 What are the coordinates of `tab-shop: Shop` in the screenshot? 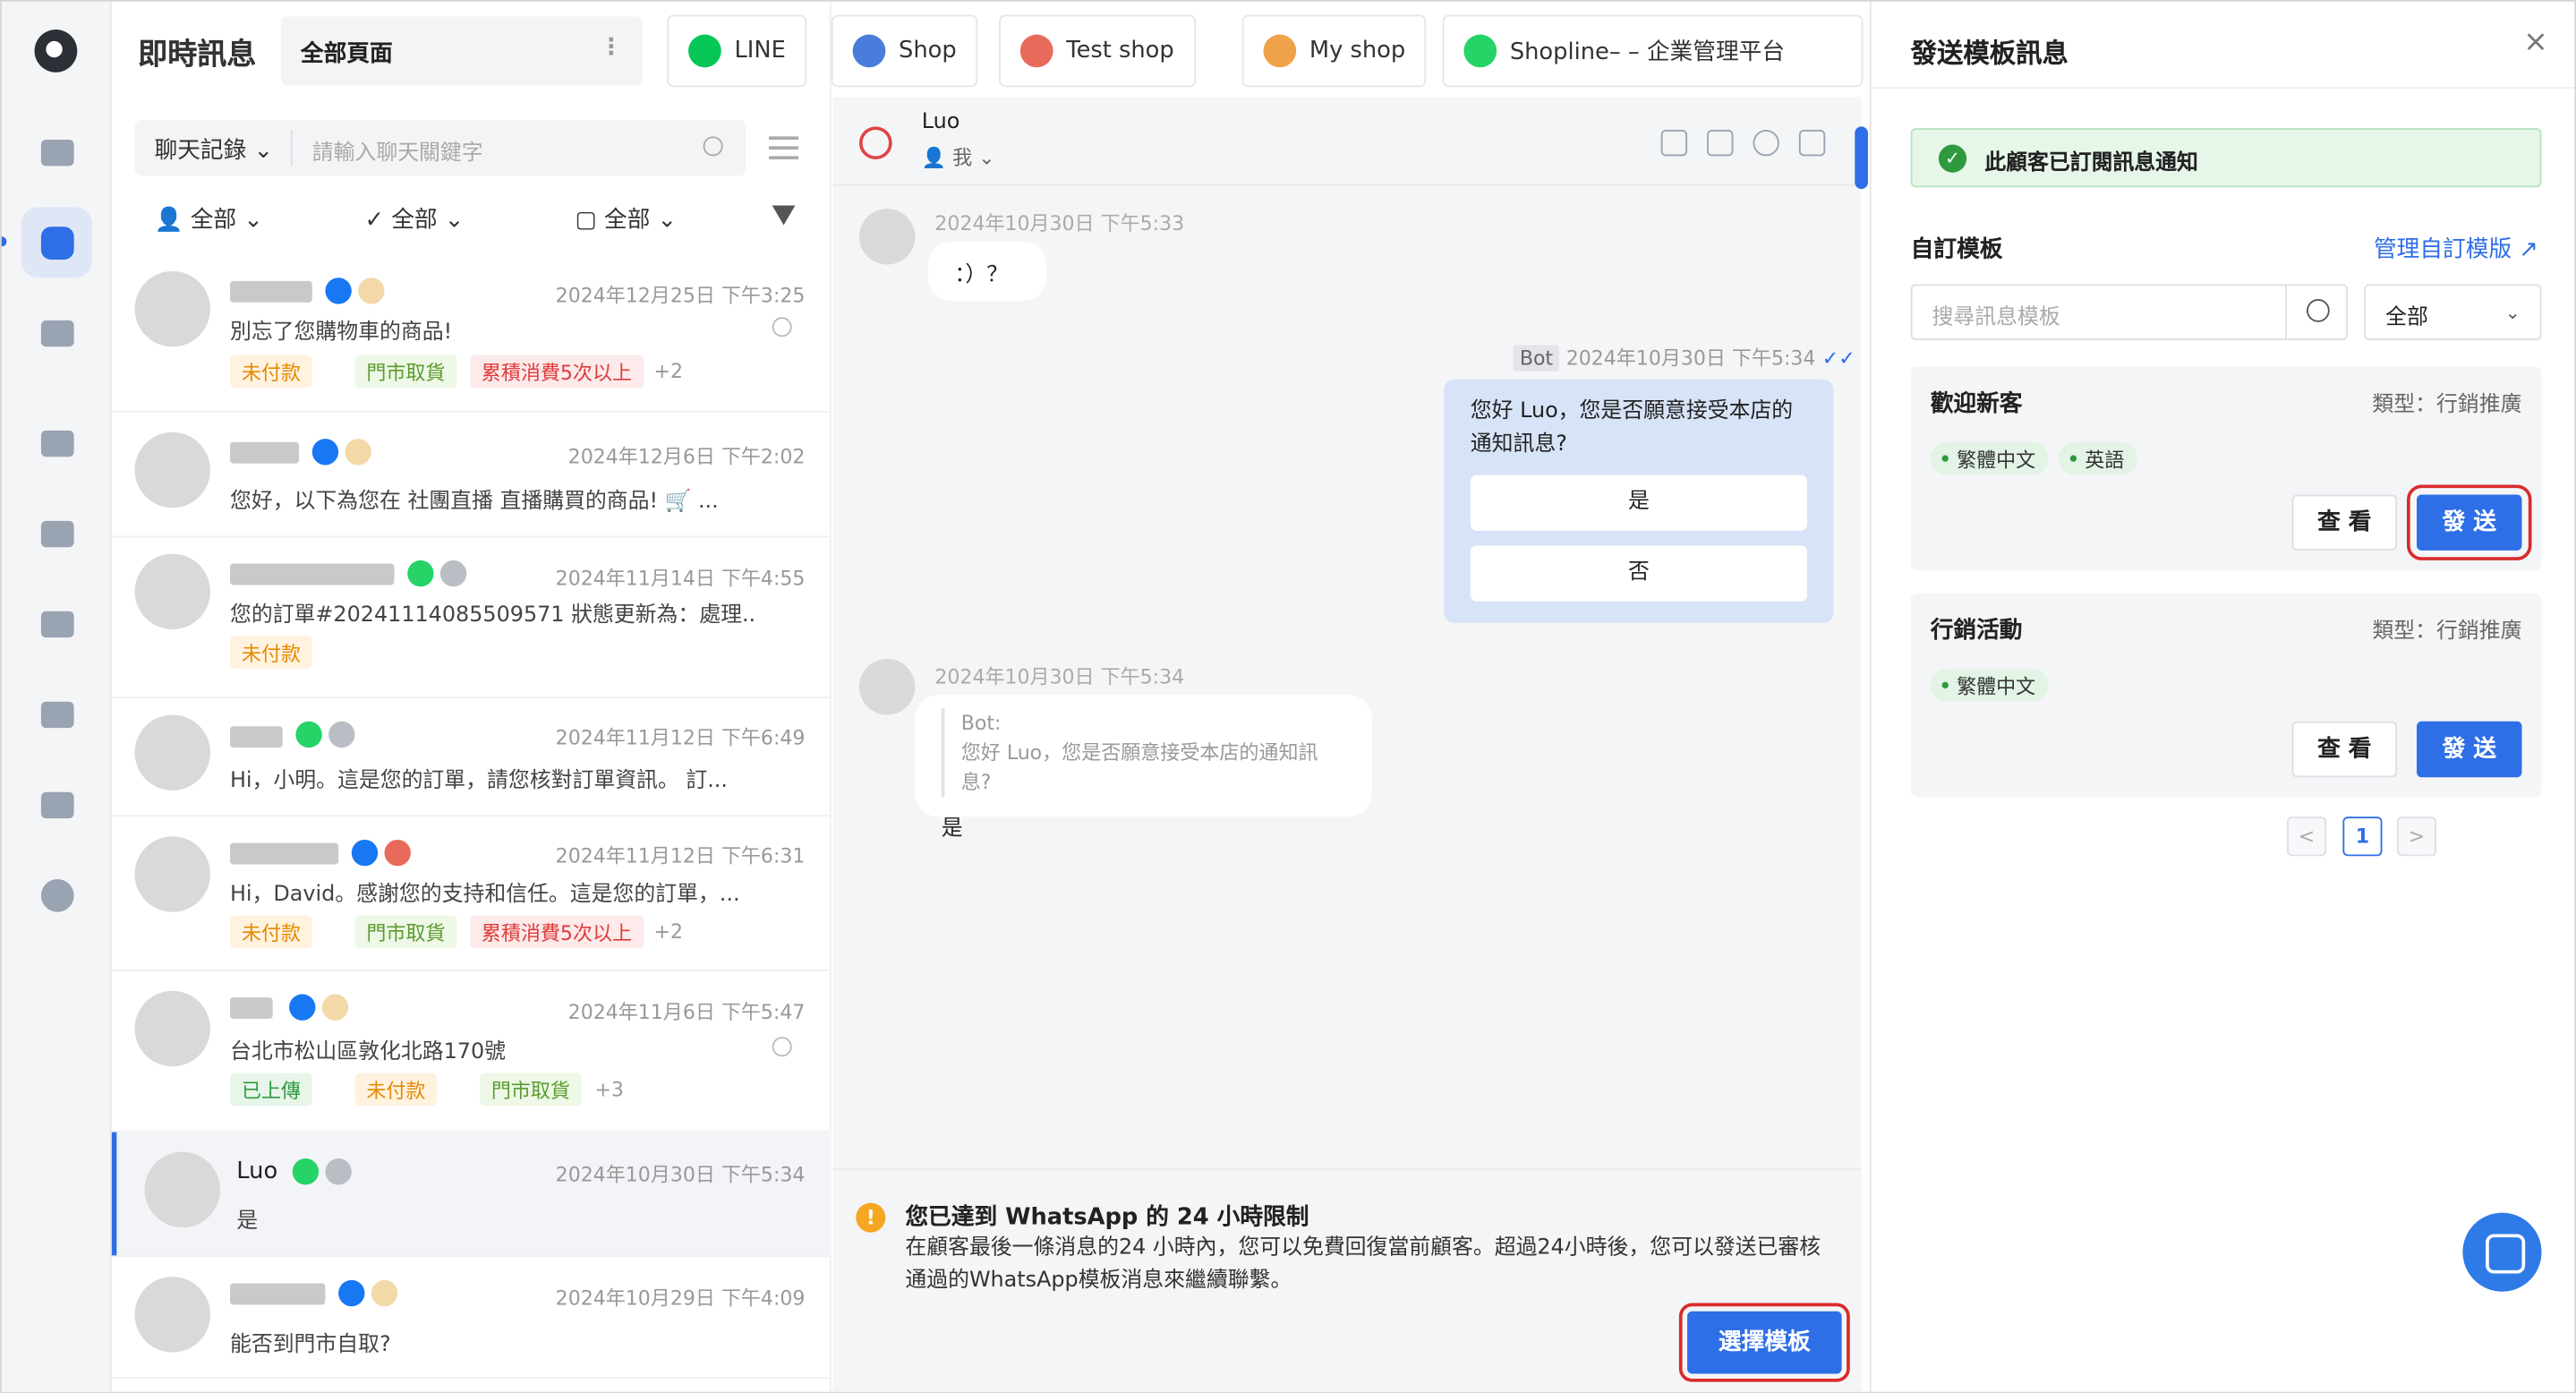 It's located at (904, 51).